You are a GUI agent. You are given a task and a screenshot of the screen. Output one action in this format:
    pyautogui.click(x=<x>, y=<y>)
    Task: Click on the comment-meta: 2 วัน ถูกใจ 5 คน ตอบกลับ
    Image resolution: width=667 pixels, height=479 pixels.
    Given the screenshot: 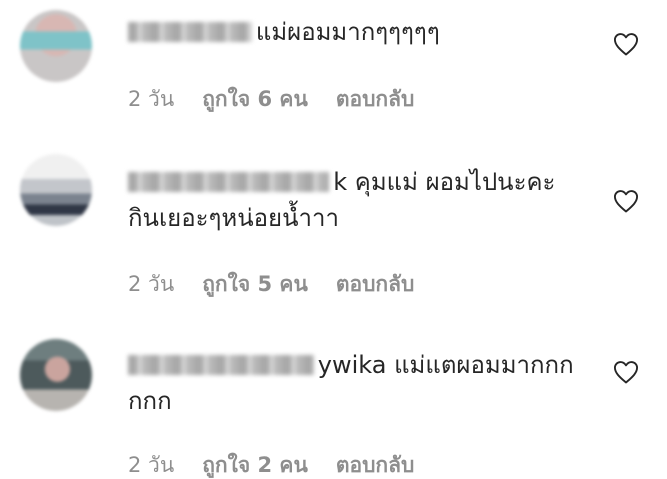 What is the action you would take?
    pyautogui.click(x=271, y=284)
    